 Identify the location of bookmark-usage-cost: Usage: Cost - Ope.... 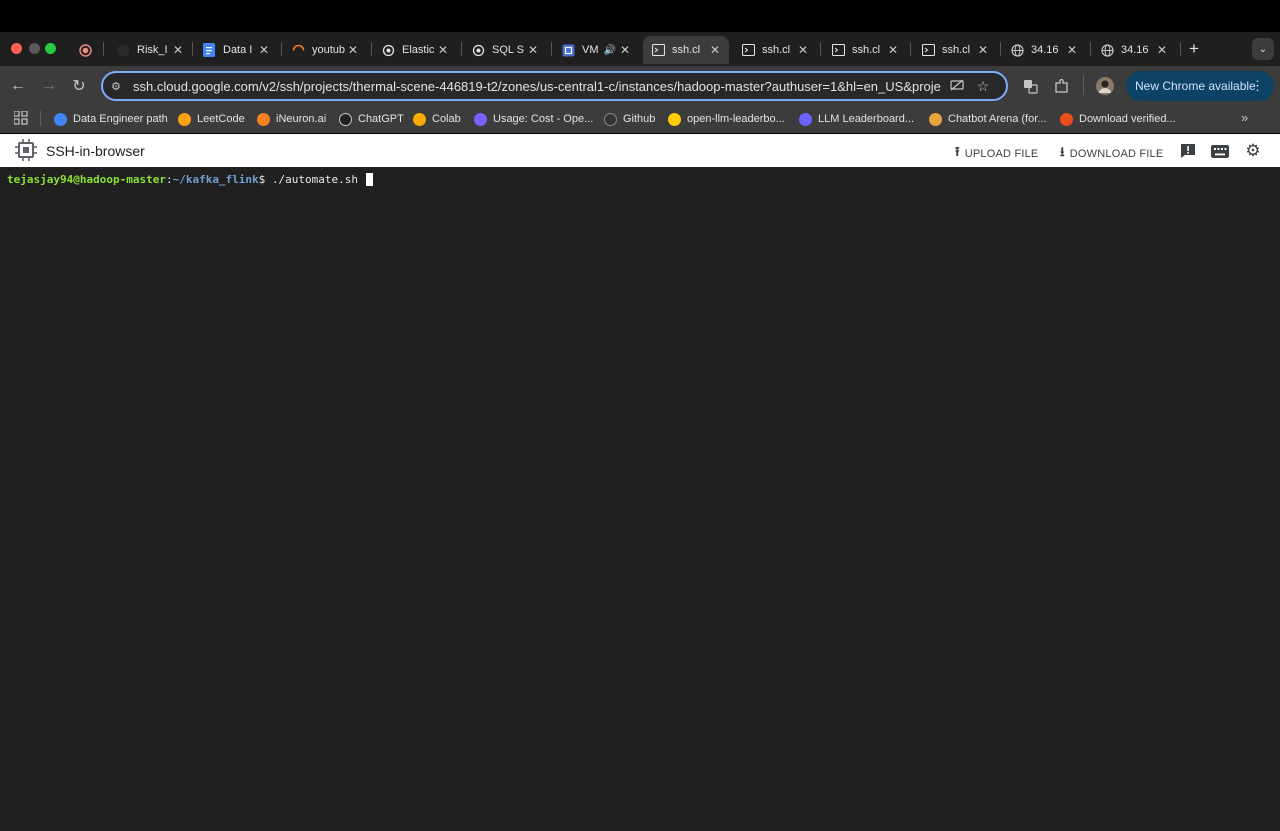
(533, 119).